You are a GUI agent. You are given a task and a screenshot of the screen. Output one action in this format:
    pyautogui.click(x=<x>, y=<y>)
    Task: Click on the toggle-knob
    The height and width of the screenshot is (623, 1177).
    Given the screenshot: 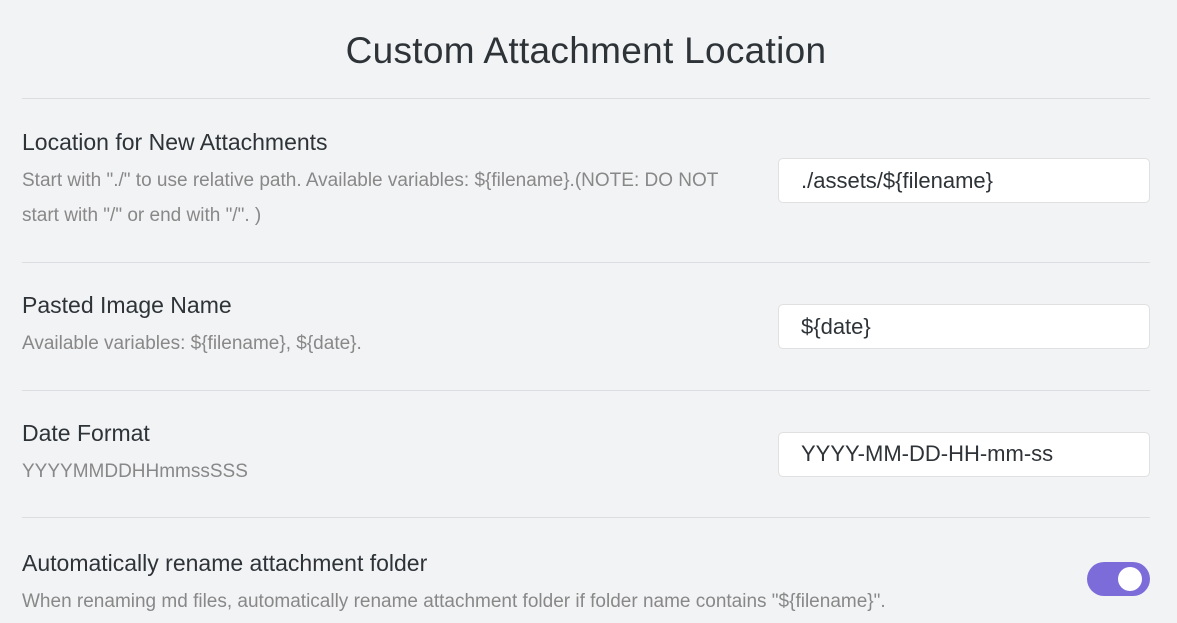 What is the action you would take?
    pyautogui.click(x=1130, y=579)
    